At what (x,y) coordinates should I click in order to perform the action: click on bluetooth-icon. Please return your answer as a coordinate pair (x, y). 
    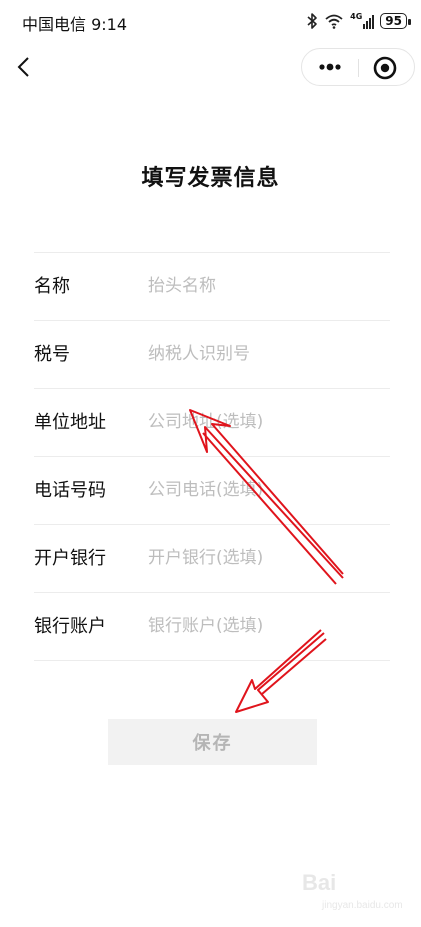
    Looking at the image, I should click on (312, 21).